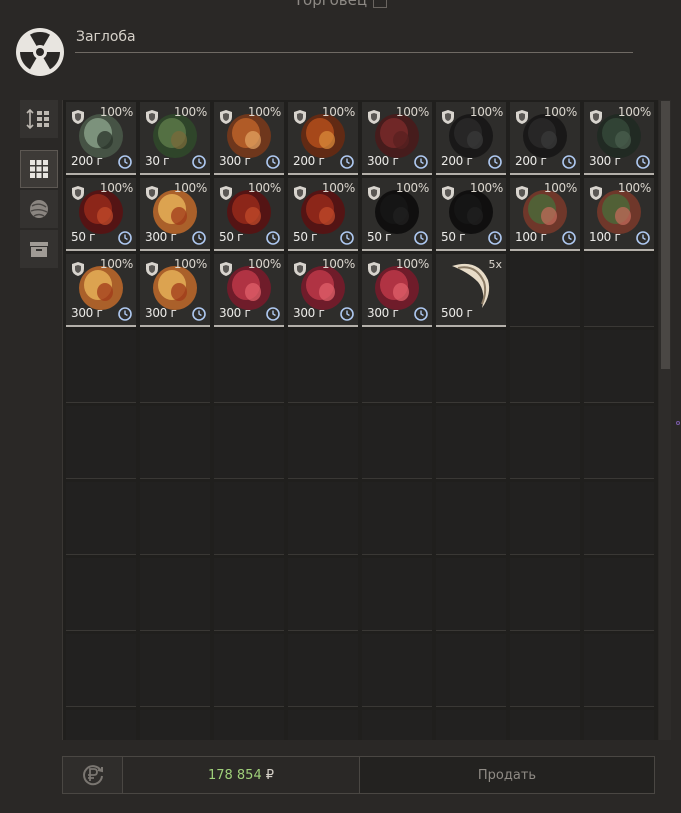 Image resolution: width=681 pixels, height=813 pixels. I want to click on refresh-currency-button, so click(92, 775).